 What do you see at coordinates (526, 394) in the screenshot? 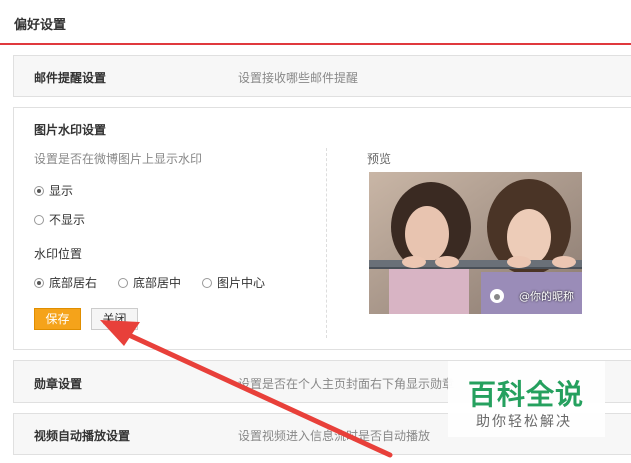
I see `brand-title: 百科全说` at bounding box center [526, 394].